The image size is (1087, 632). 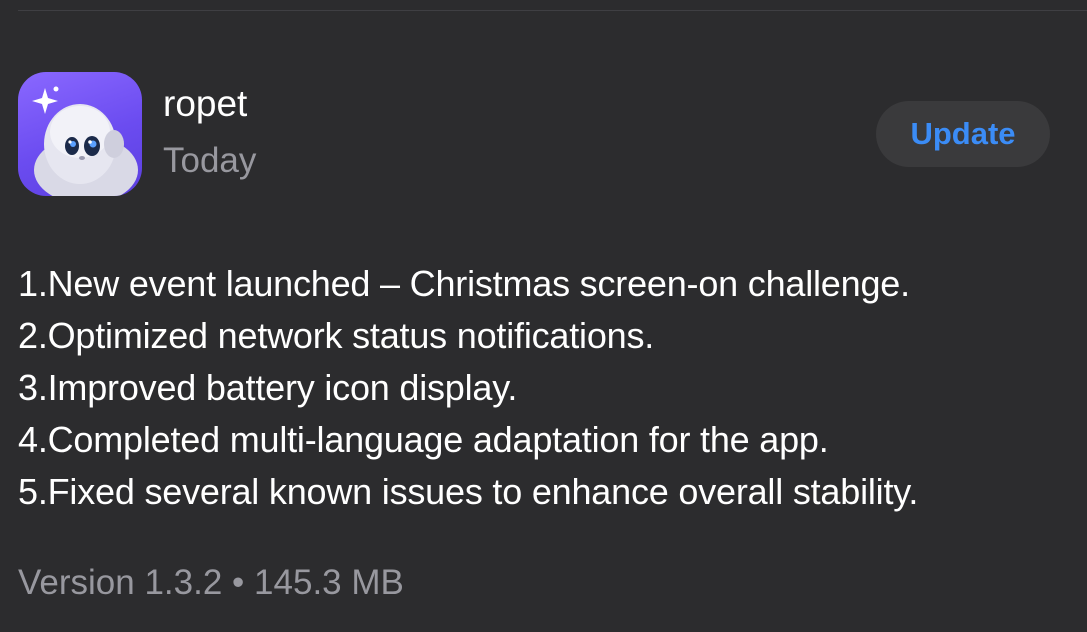 I want to click on top-divider, so click(x=552, y=10).